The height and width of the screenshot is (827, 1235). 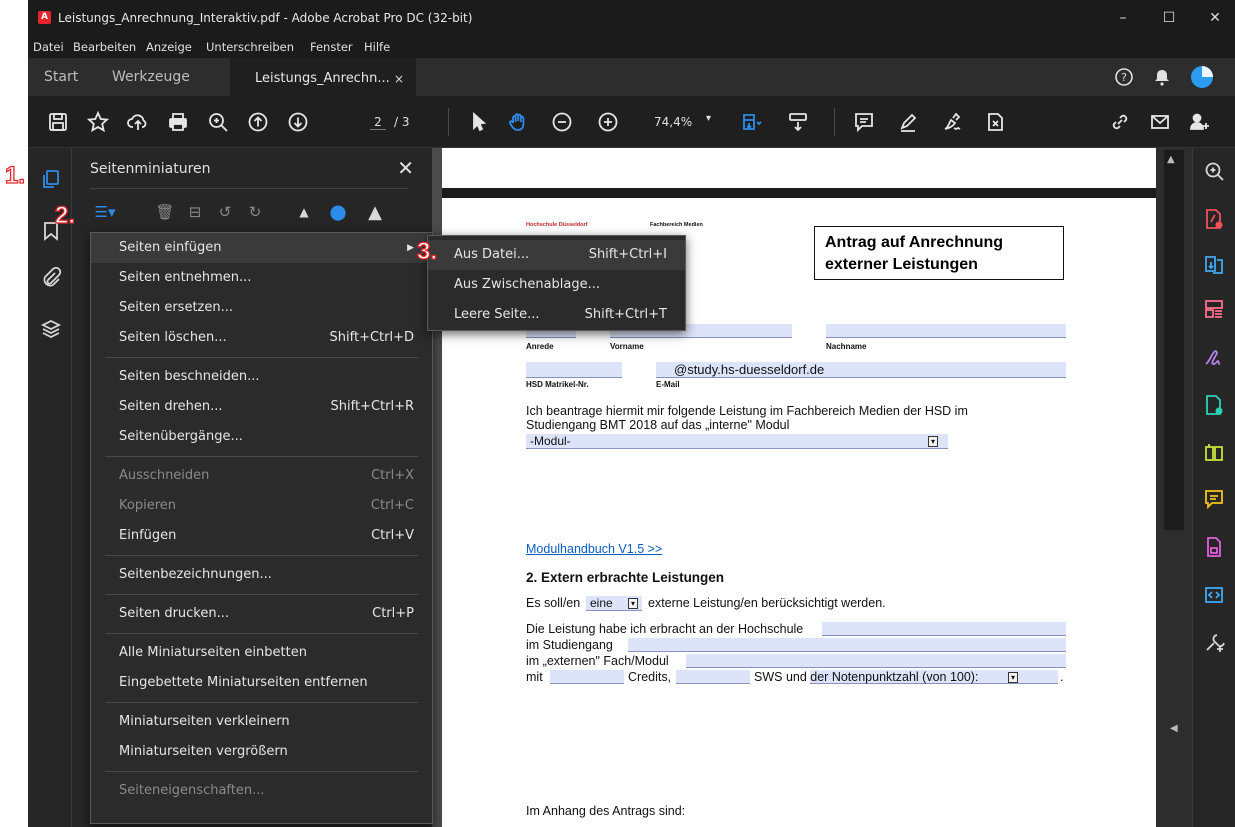 What do you see at coordinates (946, 331) in the screenshot?
I see `nachname-field` at bounding box center [946, 331].